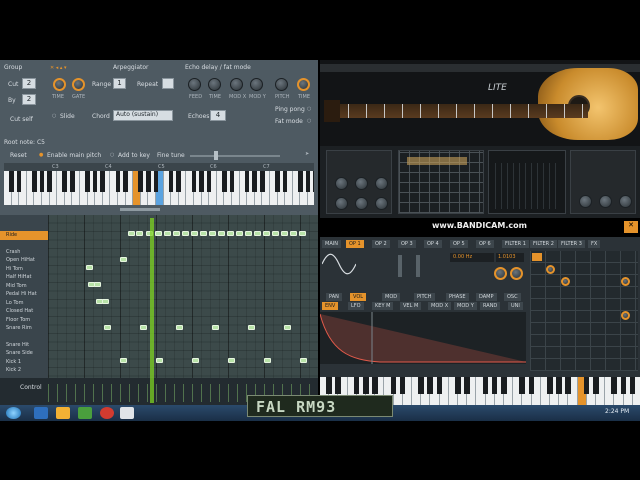  Describe the element at coordinates (303, 84) in the screenshot. I see `echo-time2-knob` at that location.